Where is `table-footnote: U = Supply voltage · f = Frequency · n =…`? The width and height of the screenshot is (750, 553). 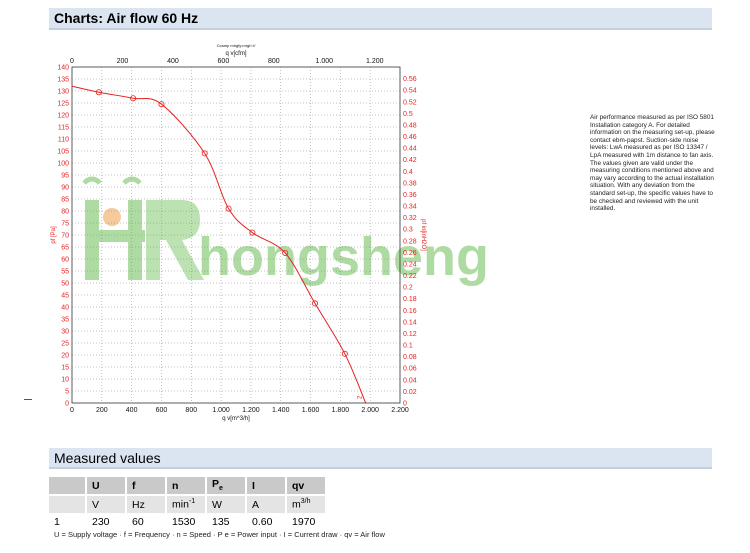 table-footnote: U = Supply voltage · f = Frequency · n =… is located at coordinates (219, 534).